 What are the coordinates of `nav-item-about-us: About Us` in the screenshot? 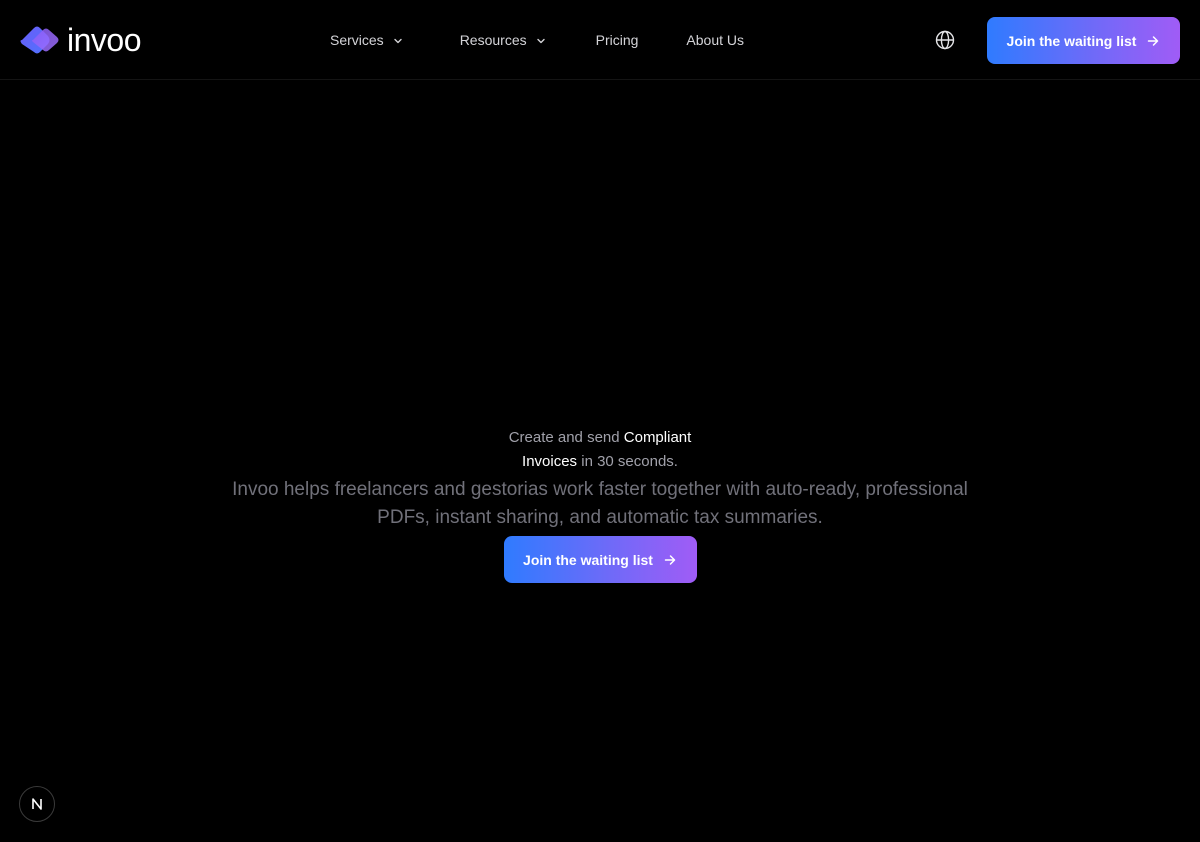 It's located at (715, 40).